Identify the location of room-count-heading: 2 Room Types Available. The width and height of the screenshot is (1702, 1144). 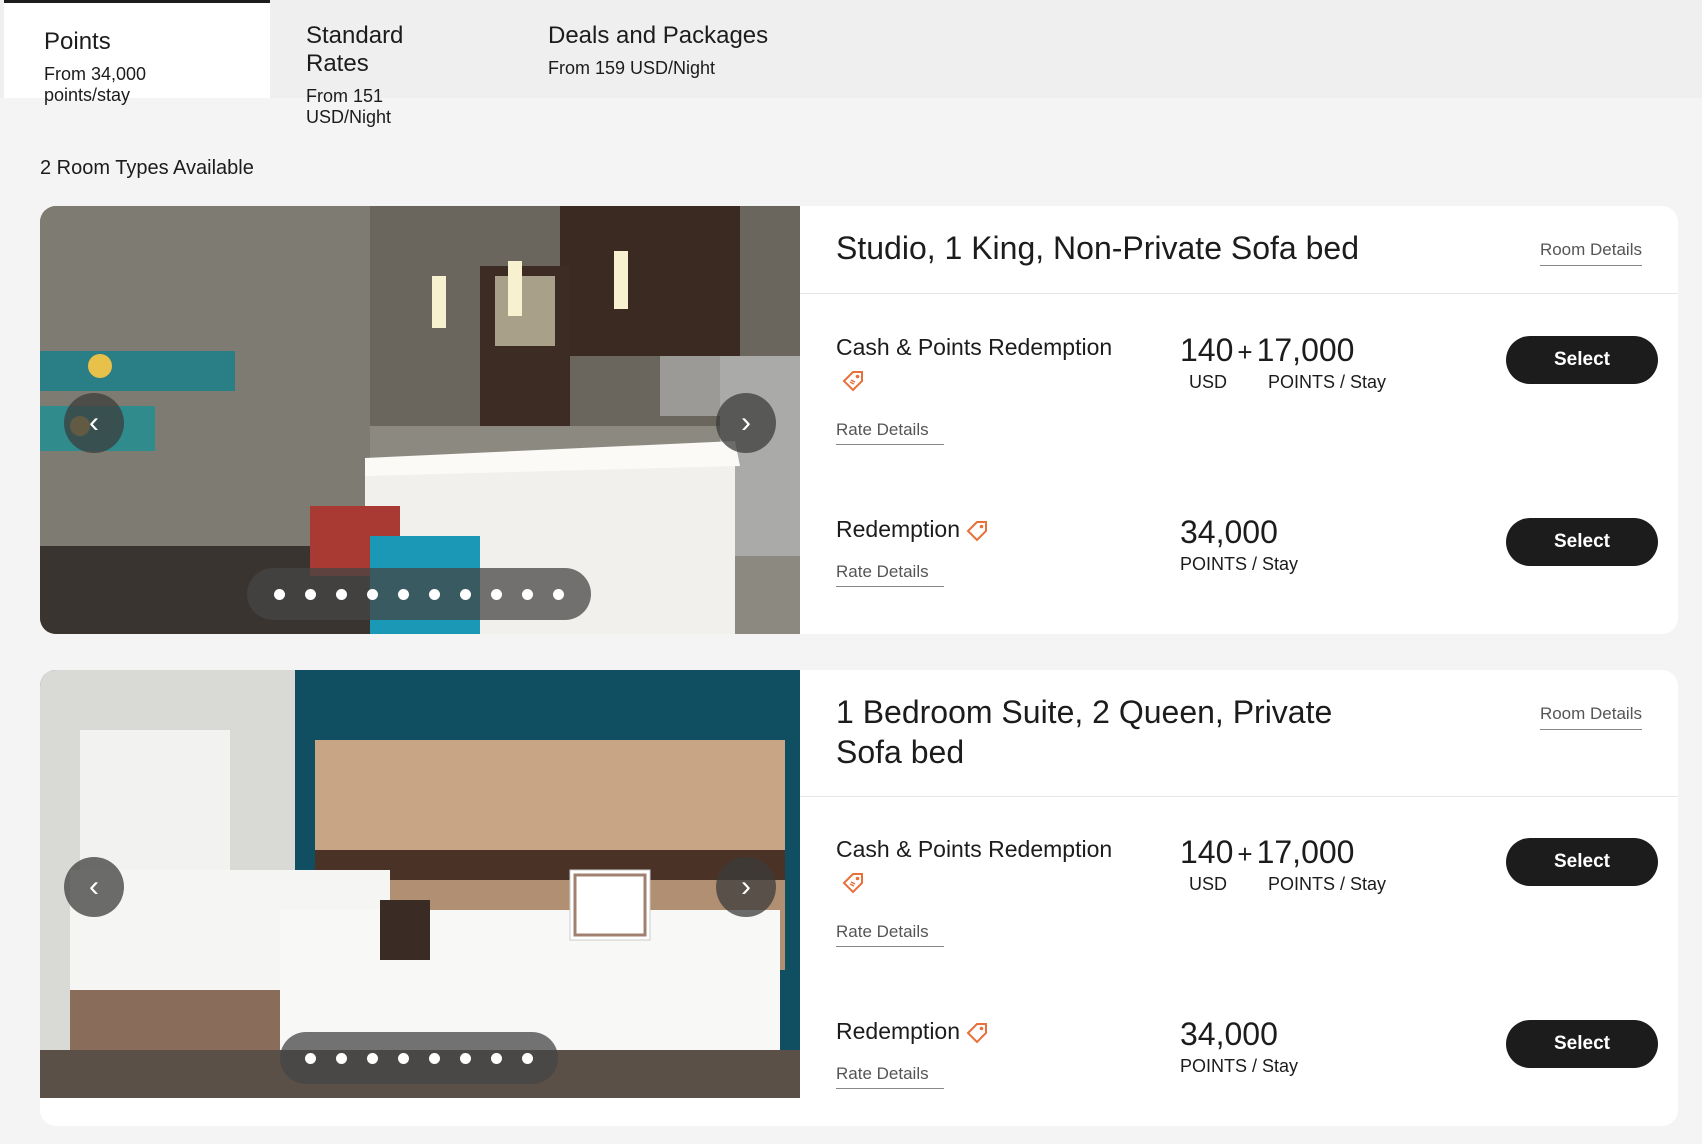
(147, 168).